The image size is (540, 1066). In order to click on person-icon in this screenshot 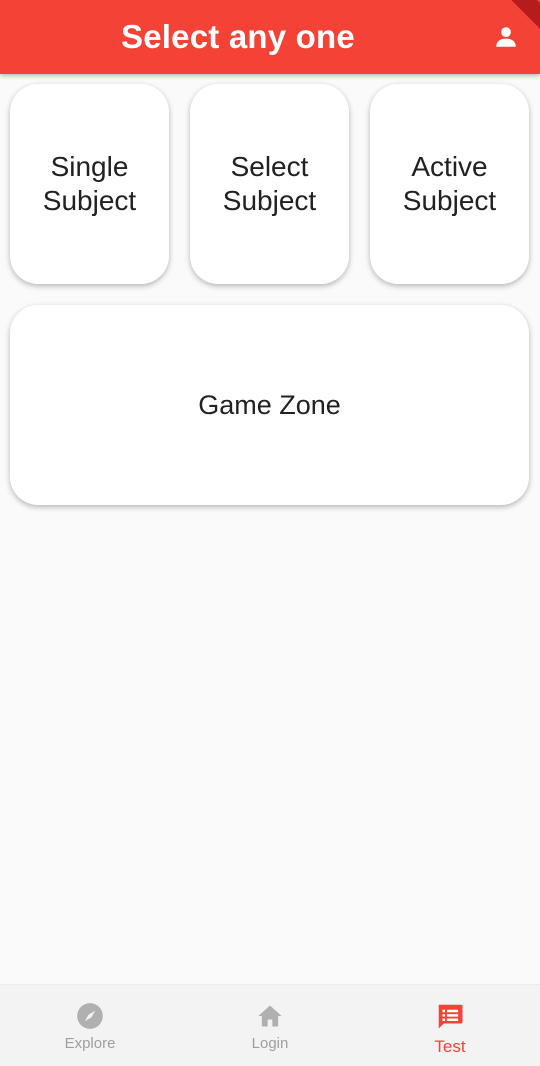, I will do `click(506, 37)`.